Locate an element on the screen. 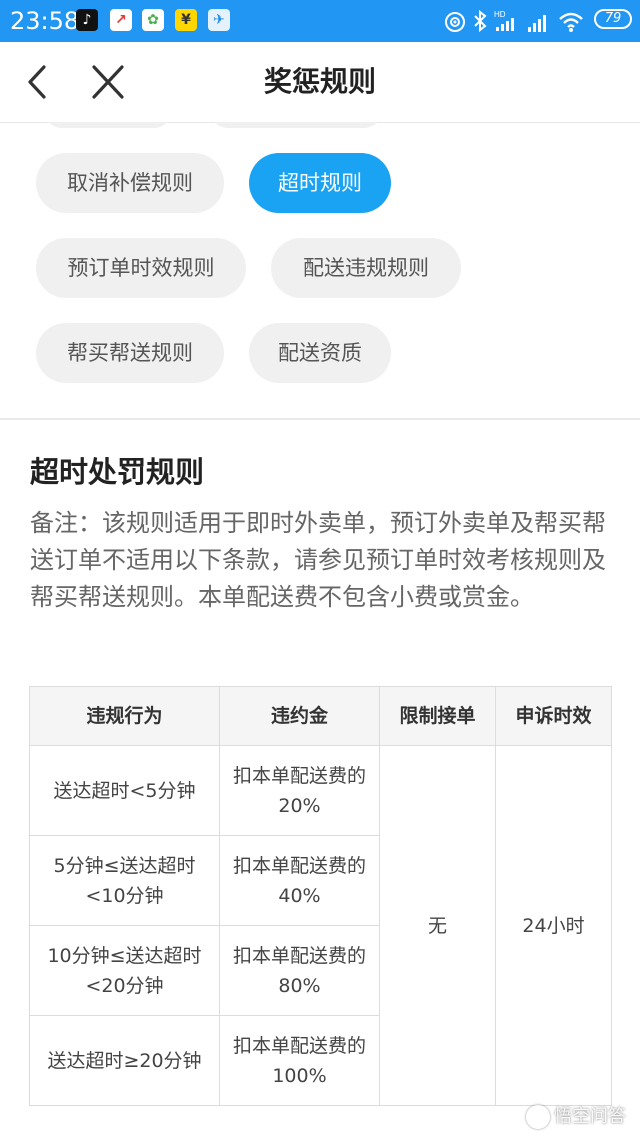 This screenshot has width=640, height=1138. cell-penalty: 扣本单配送费的80% is located at coordinates (299, 970).